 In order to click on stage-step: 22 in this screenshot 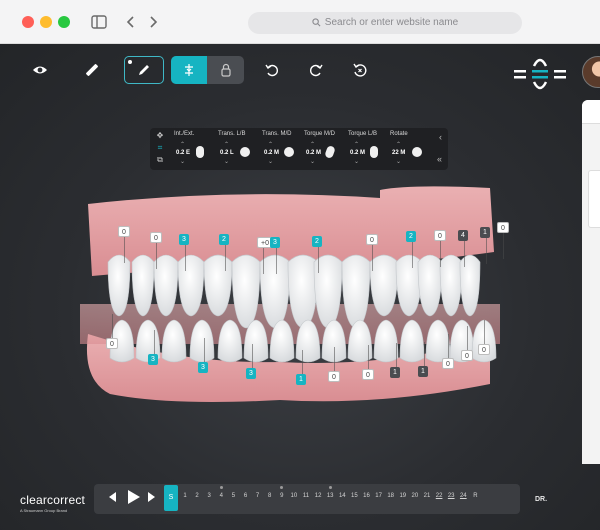, I will do `click(439, 496)`.